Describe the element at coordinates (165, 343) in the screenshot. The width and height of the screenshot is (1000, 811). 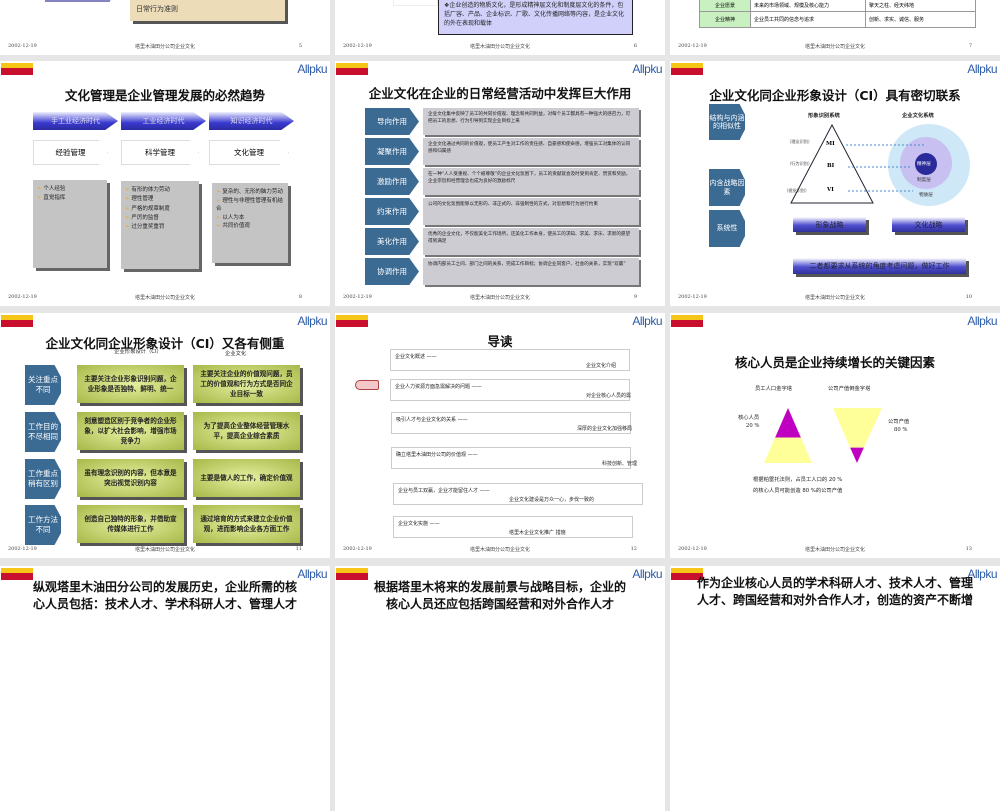
I see `slide-title: 企业文化同企业形象设计（CI）又各有侧重` at that location.